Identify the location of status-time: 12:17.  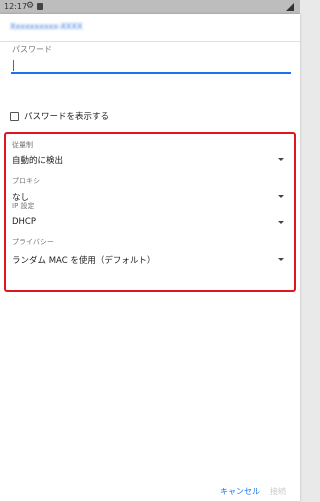
(16, 6).